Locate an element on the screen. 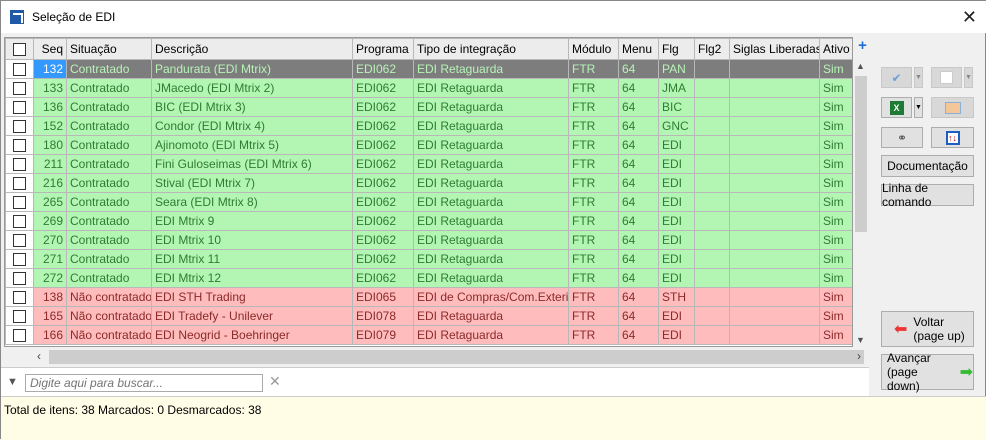 The width and height of the screenshot is (986, 440). search-input is located at coordinates (144, 383).